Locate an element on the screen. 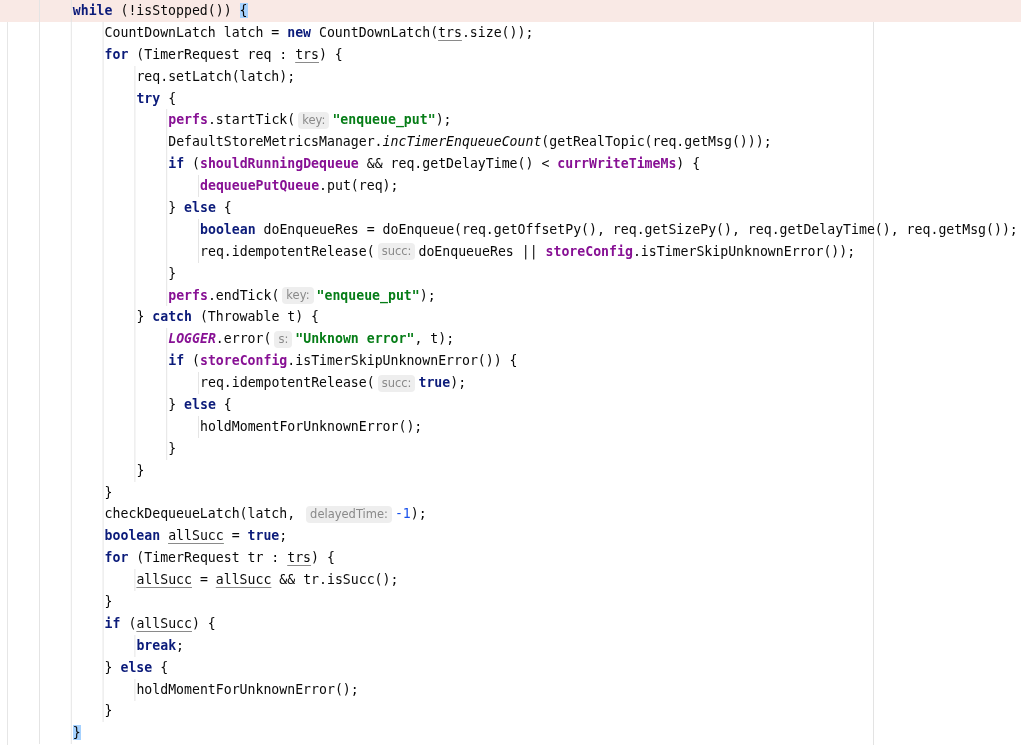  code-text: boolean allSucc = true; is located at coordinates (196, 536).